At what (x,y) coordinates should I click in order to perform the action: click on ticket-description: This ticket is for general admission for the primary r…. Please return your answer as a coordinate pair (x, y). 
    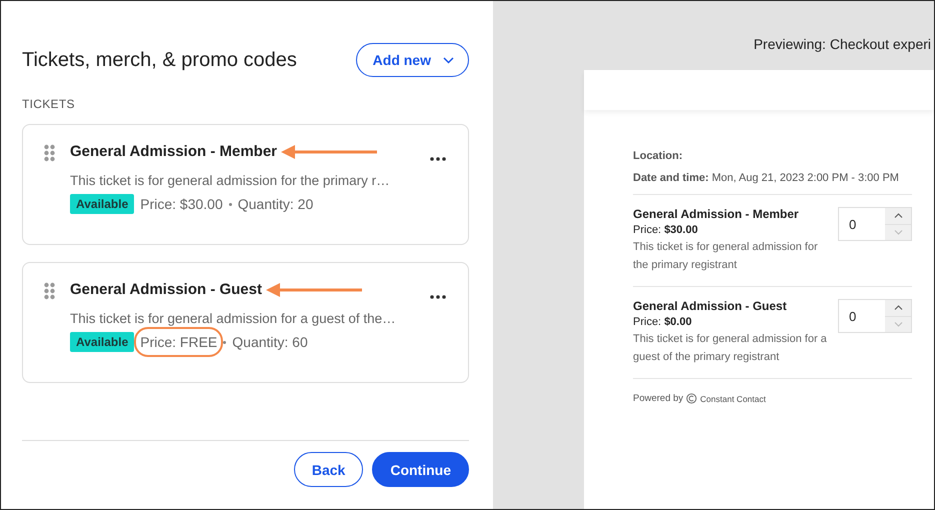
    Looking at the image, I should click on (230, 180).